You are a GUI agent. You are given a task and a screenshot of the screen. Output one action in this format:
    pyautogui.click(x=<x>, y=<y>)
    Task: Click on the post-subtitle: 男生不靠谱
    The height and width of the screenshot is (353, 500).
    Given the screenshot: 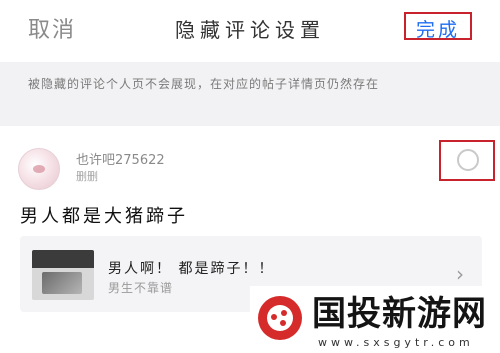 What is the action you would take?
    pyautogui.click(x=141, y=288)
    